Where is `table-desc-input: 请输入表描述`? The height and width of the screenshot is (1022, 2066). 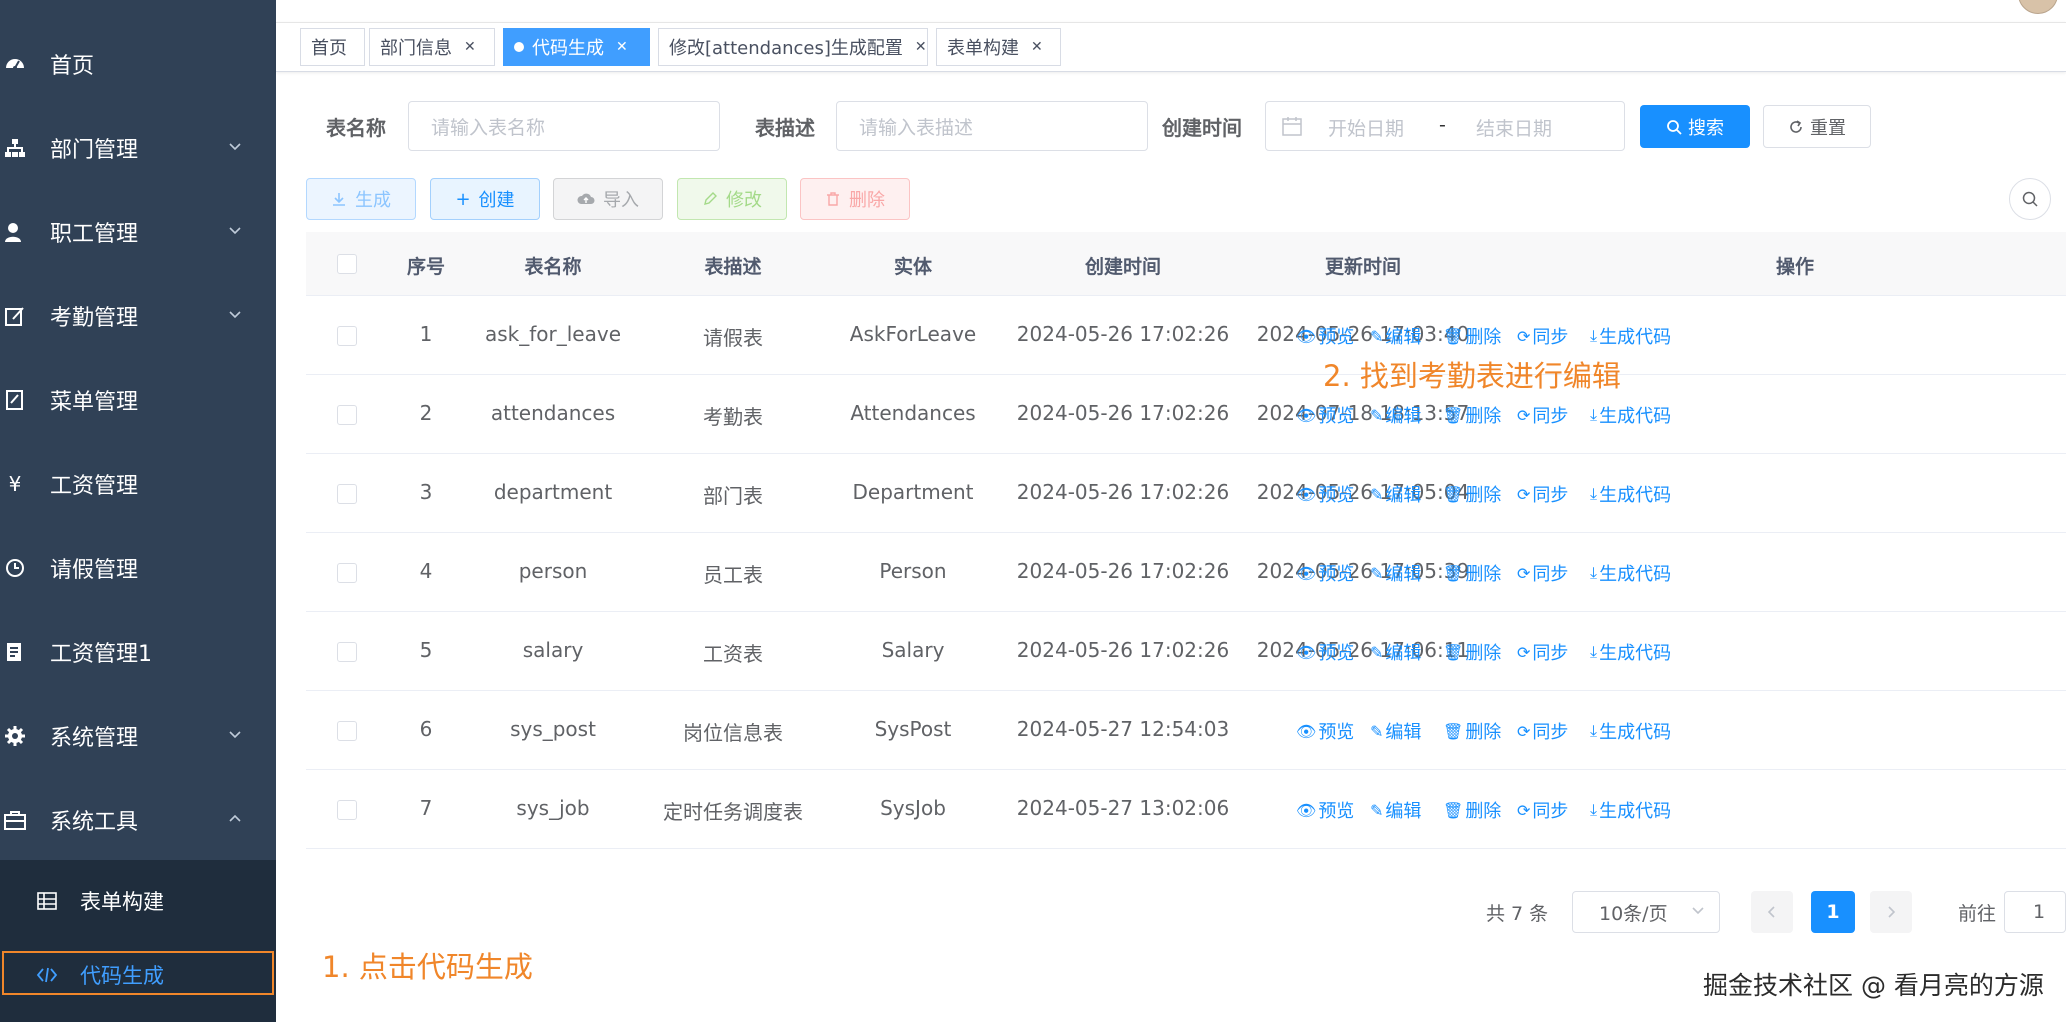
table-desc-input: 请输入表描述 is located at coordinates (992, 126).